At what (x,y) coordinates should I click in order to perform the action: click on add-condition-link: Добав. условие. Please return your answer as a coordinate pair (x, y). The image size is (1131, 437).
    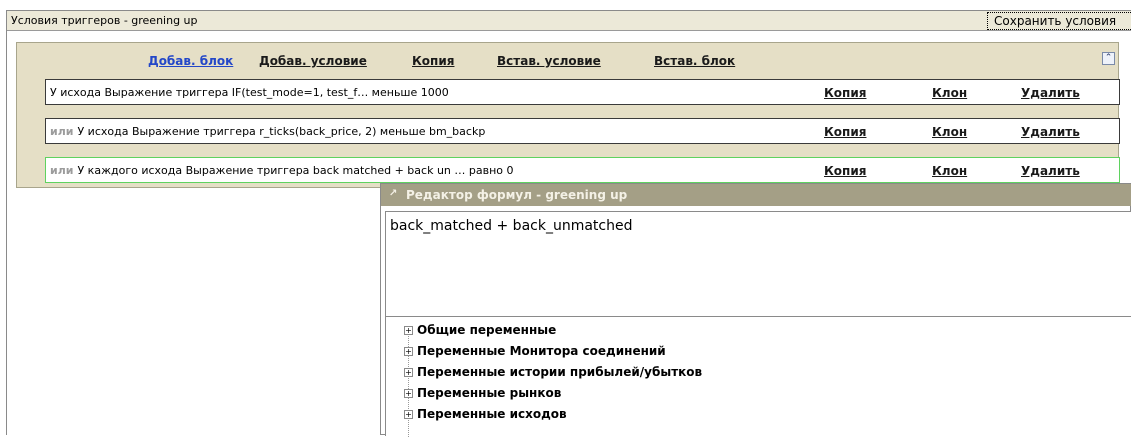
    Looking at the image, I should click on (313, 61).